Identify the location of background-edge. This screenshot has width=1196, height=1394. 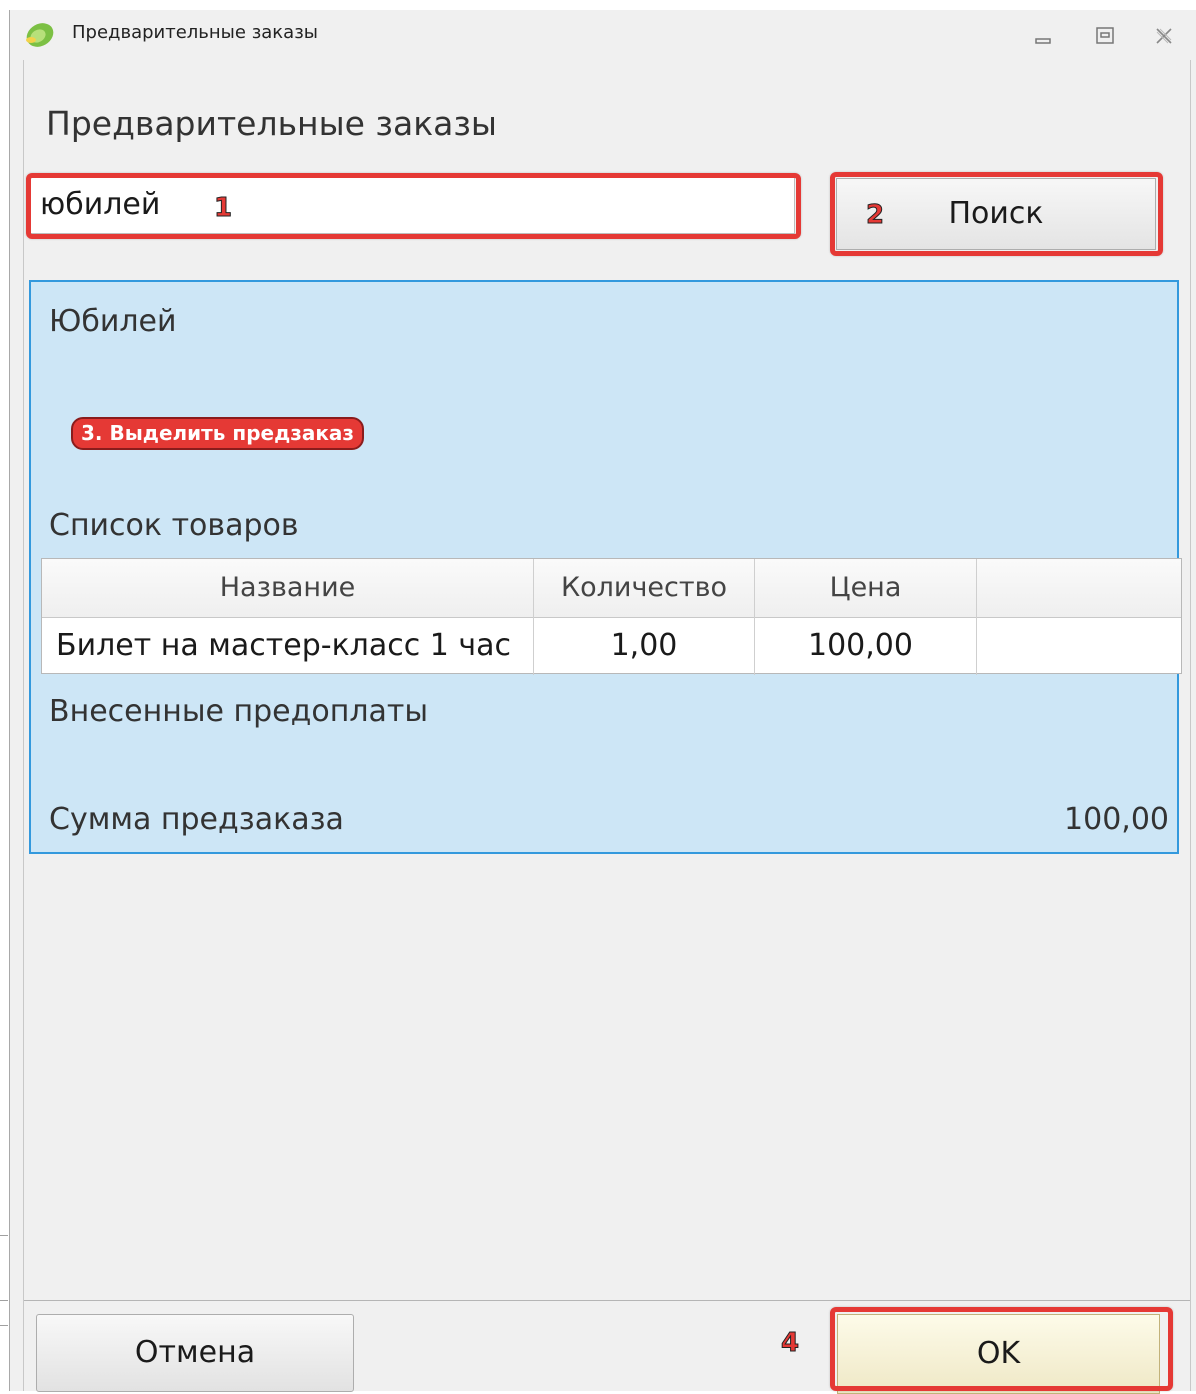
(4, 695).